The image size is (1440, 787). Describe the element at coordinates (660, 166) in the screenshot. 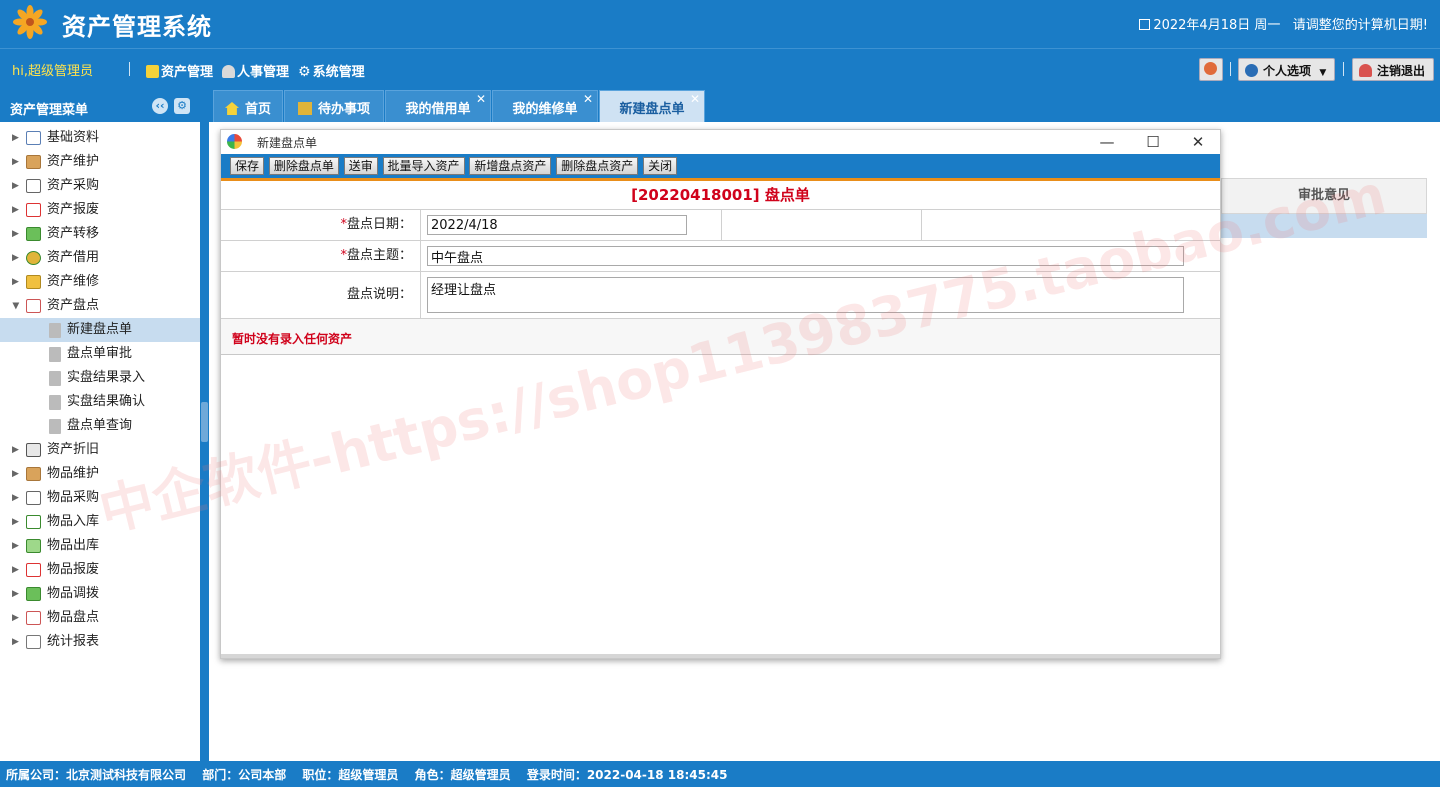

I see `close-button: 关闭` at that location.